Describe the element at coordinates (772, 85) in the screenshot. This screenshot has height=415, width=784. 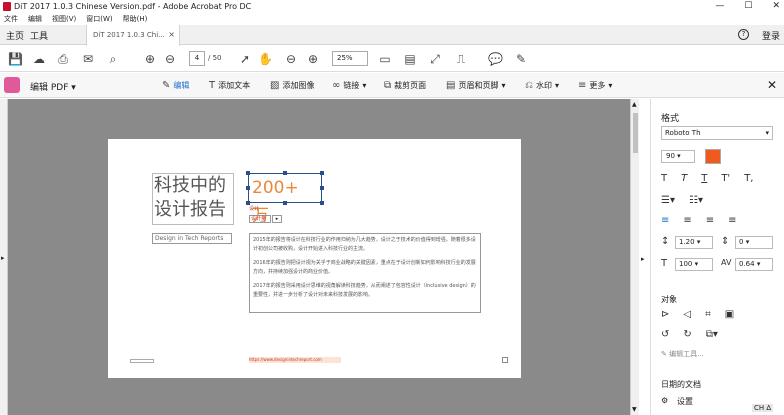
I see `close-icon: ✕` at that location.